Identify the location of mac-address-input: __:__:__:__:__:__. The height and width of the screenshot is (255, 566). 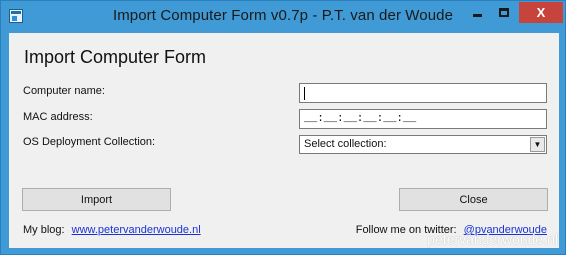
(423, 119).